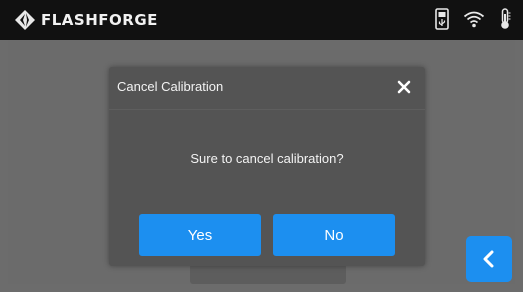  I want to click on wifi-icon, so click(474, 19).